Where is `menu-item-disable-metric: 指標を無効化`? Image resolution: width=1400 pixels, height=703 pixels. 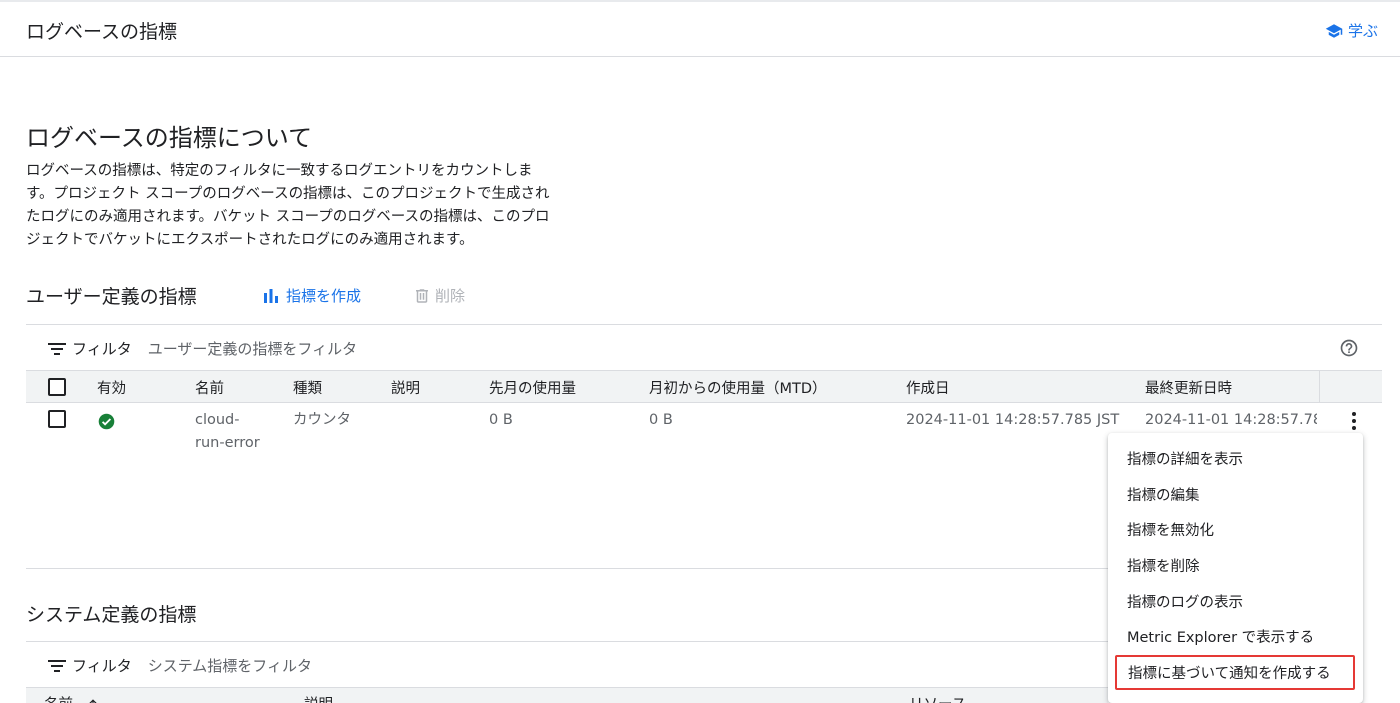 menu-item-disable-metric: 指標を無効化 is located at coordinates (1235, 530).